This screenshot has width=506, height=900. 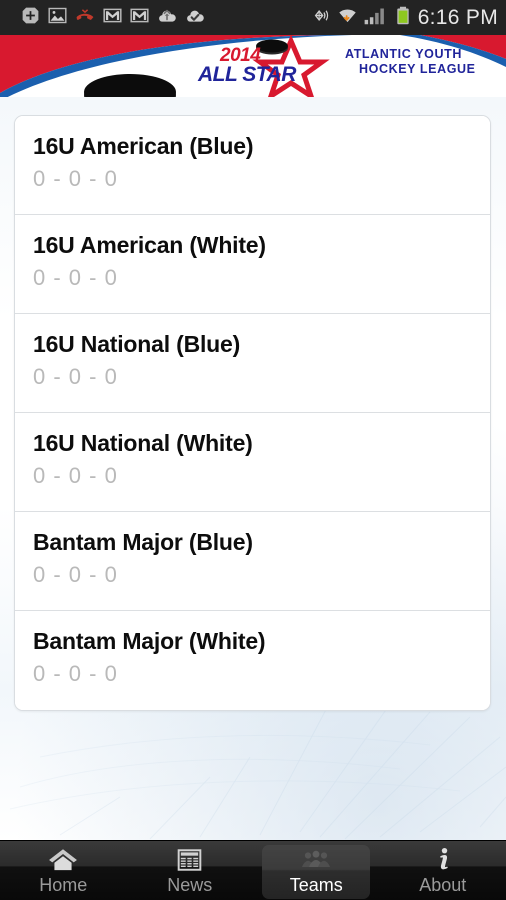 I want to click on team-list-item: 16U American (Blue) 0 - 0 - 0, so click(x=252, y=165).